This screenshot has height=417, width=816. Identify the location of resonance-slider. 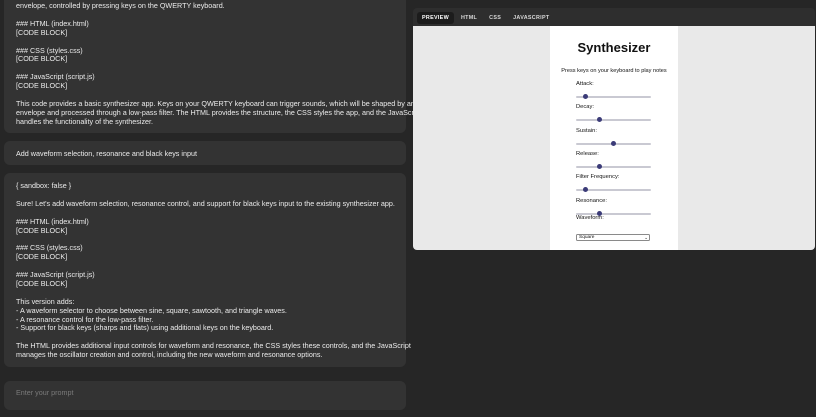
(613, 213).